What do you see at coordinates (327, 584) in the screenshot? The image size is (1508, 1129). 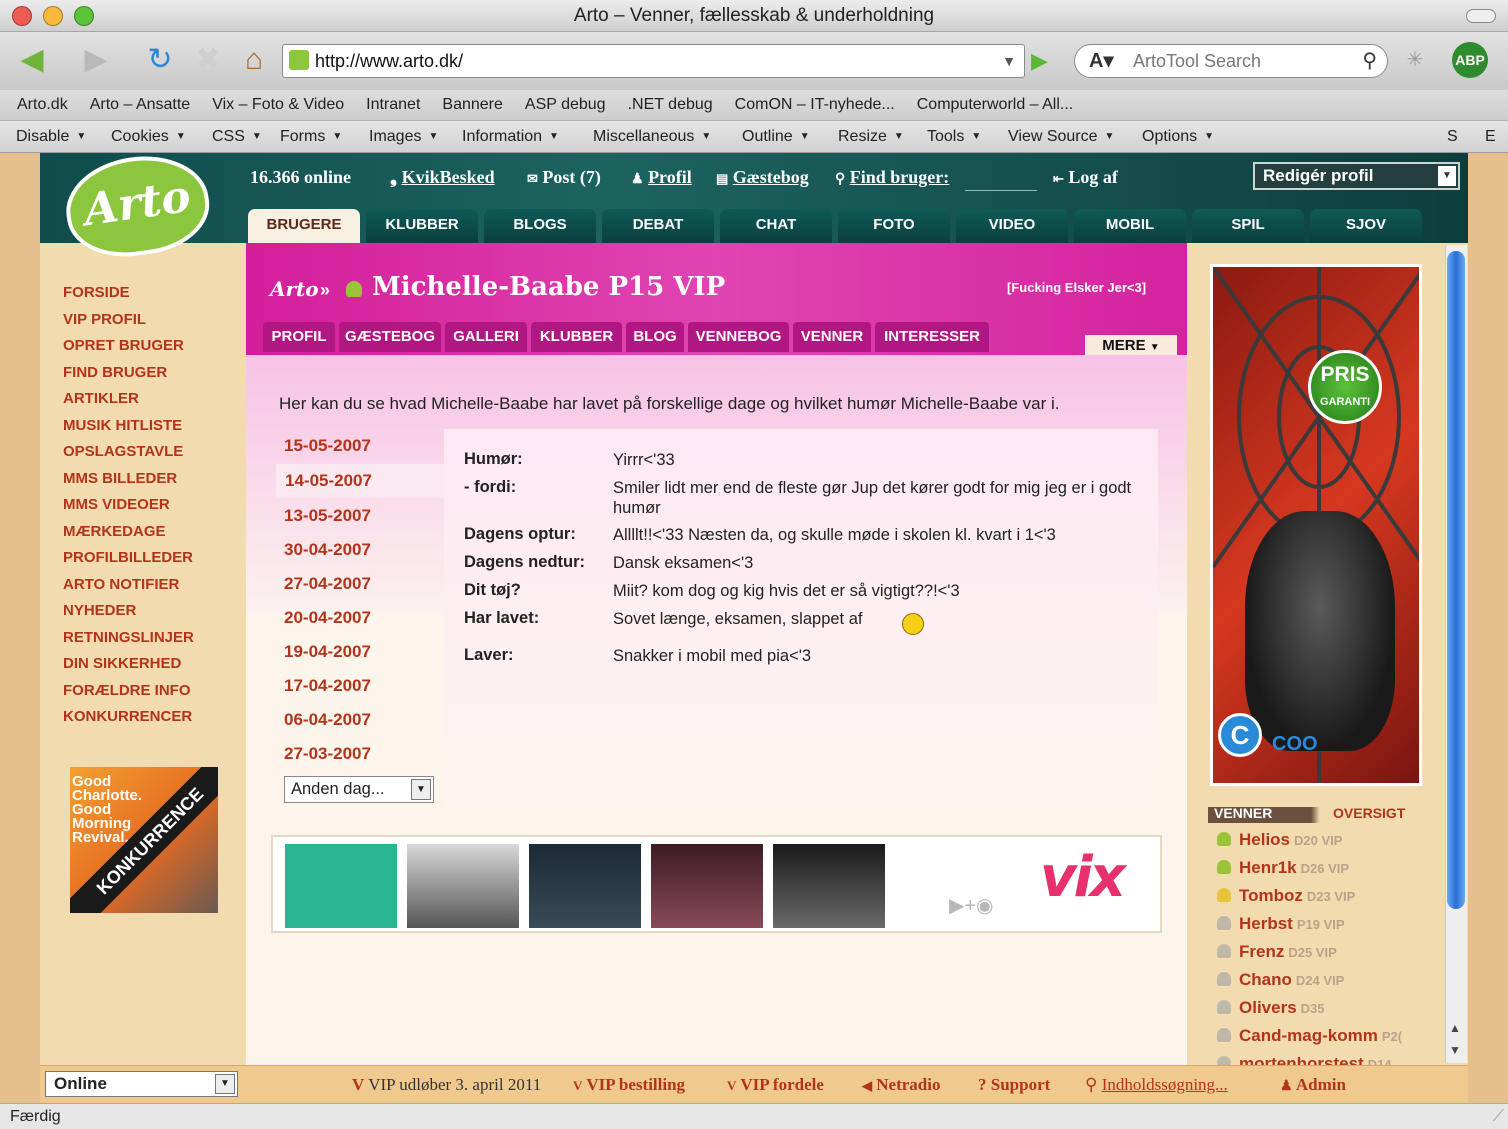 I see `date-link: 27-04-2007` at bounding box center [327, 584].